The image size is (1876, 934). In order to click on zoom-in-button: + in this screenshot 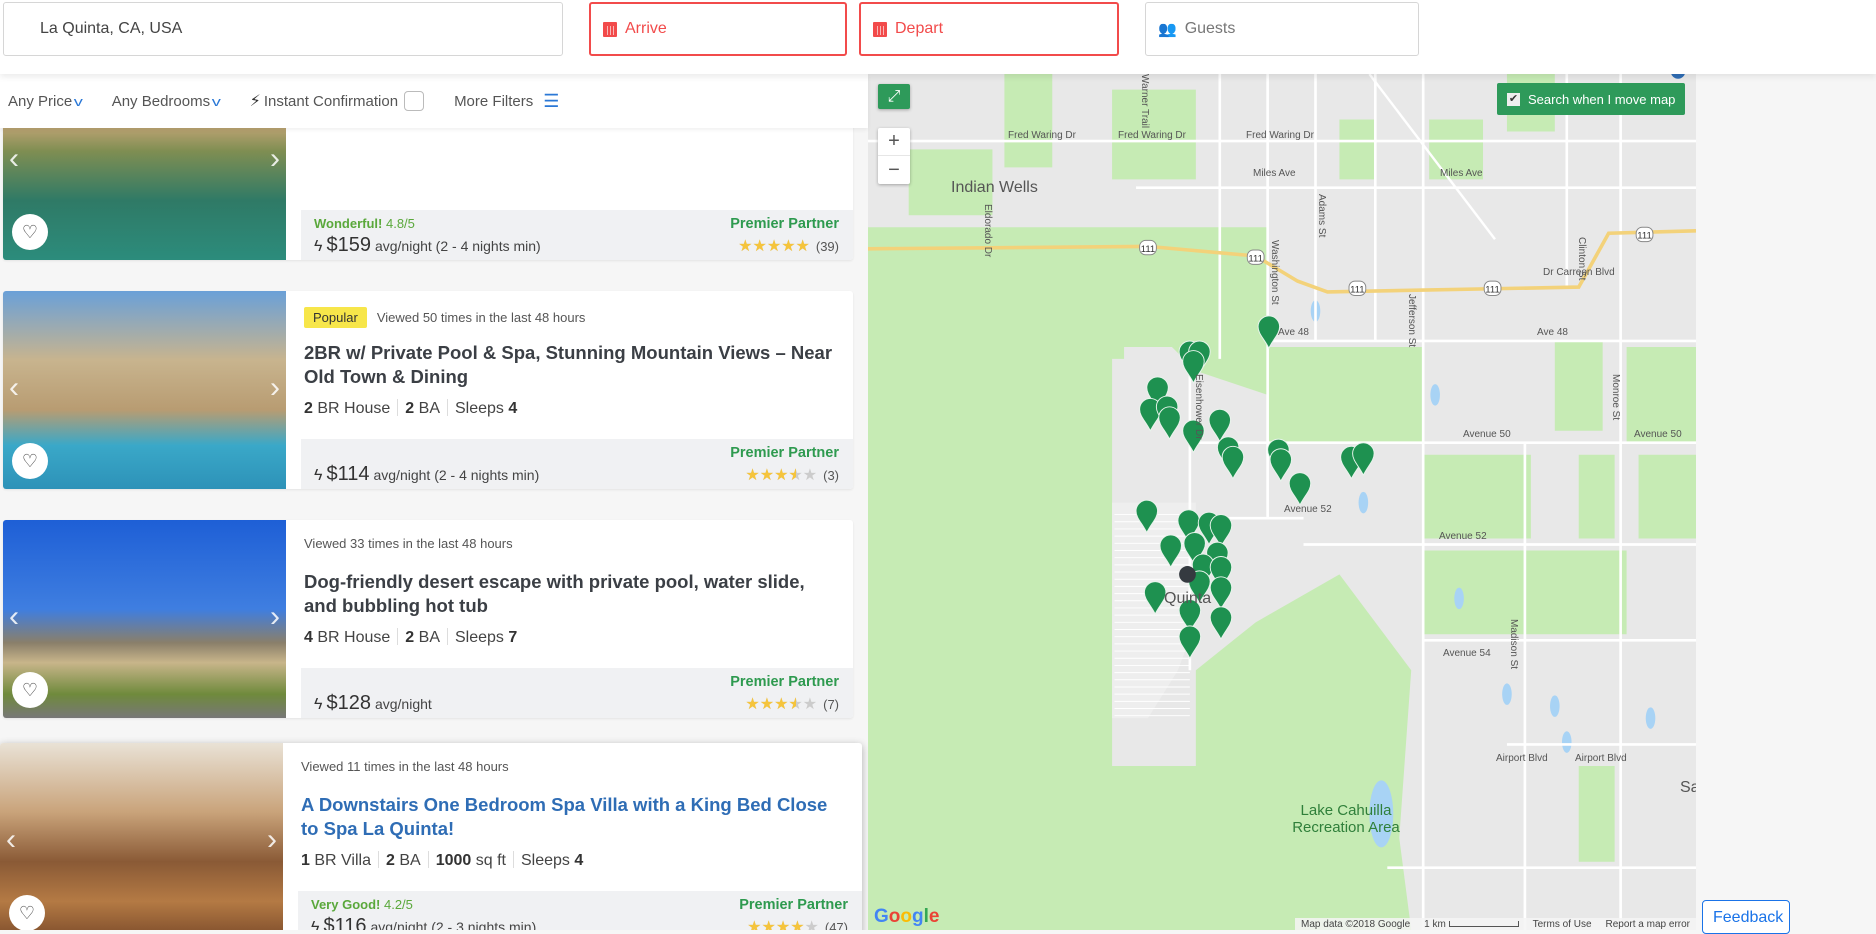, I will do `click(894, 142)`.